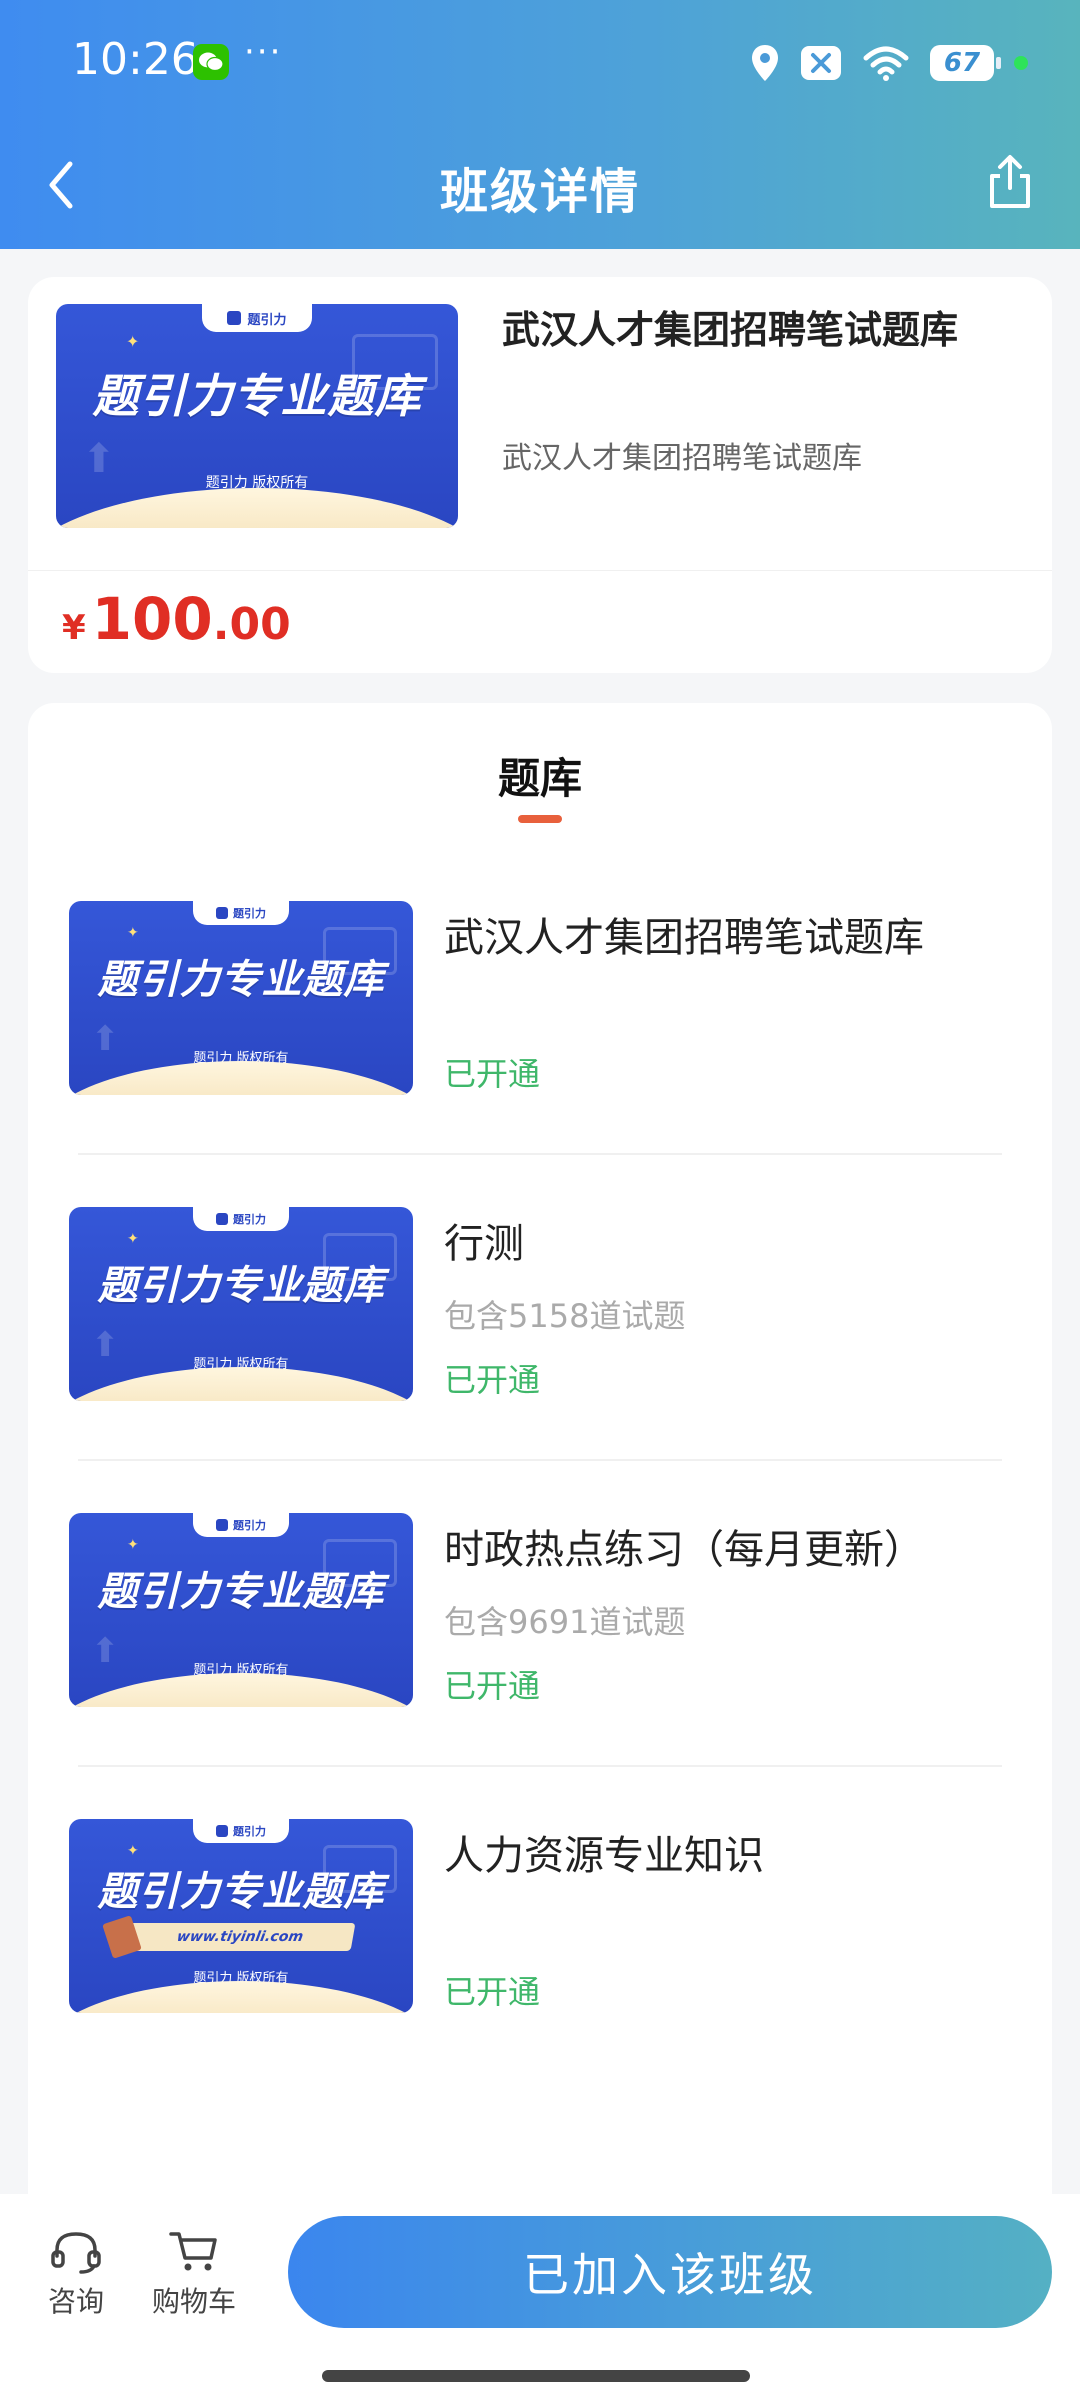 This screenshot has width=1080, height=2400. Describe the element at coordinates (670, 2272) in the screenshot. I see `joined-class-button: 已加入该班级` at that location.